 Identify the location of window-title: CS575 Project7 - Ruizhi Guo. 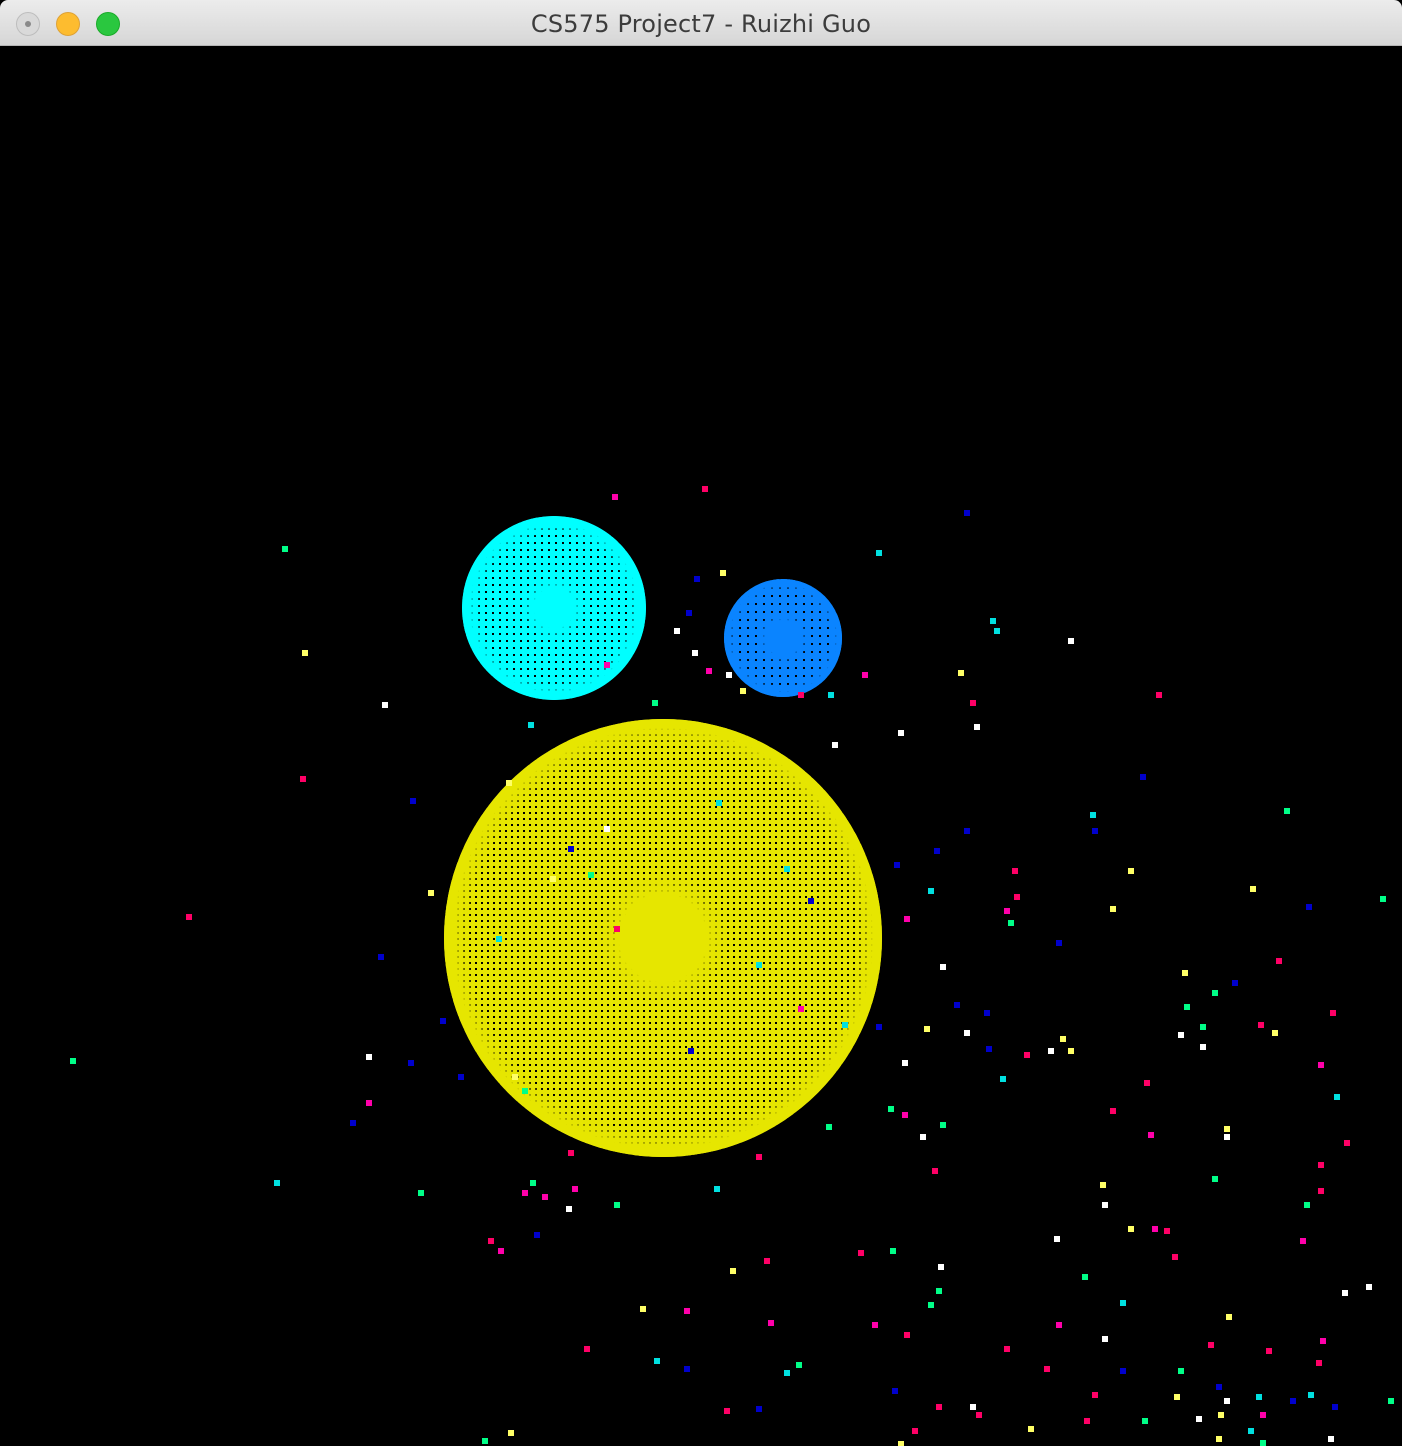
(701, 24).